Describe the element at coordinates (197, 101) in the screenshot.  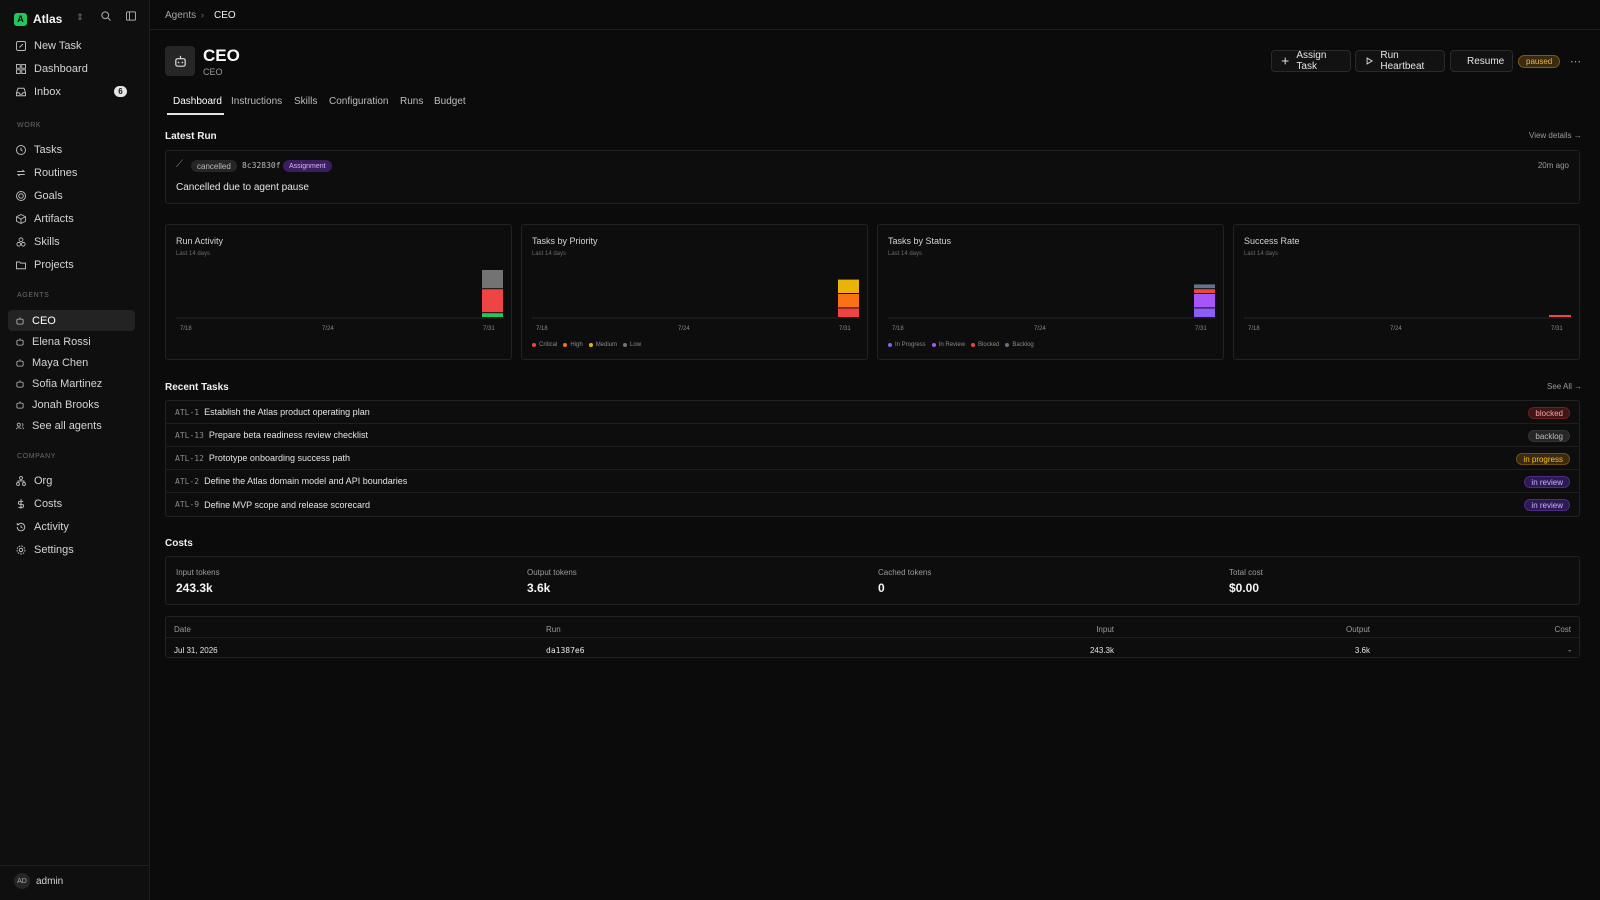
I see `tab-dashboard: Dashboard` at that location.